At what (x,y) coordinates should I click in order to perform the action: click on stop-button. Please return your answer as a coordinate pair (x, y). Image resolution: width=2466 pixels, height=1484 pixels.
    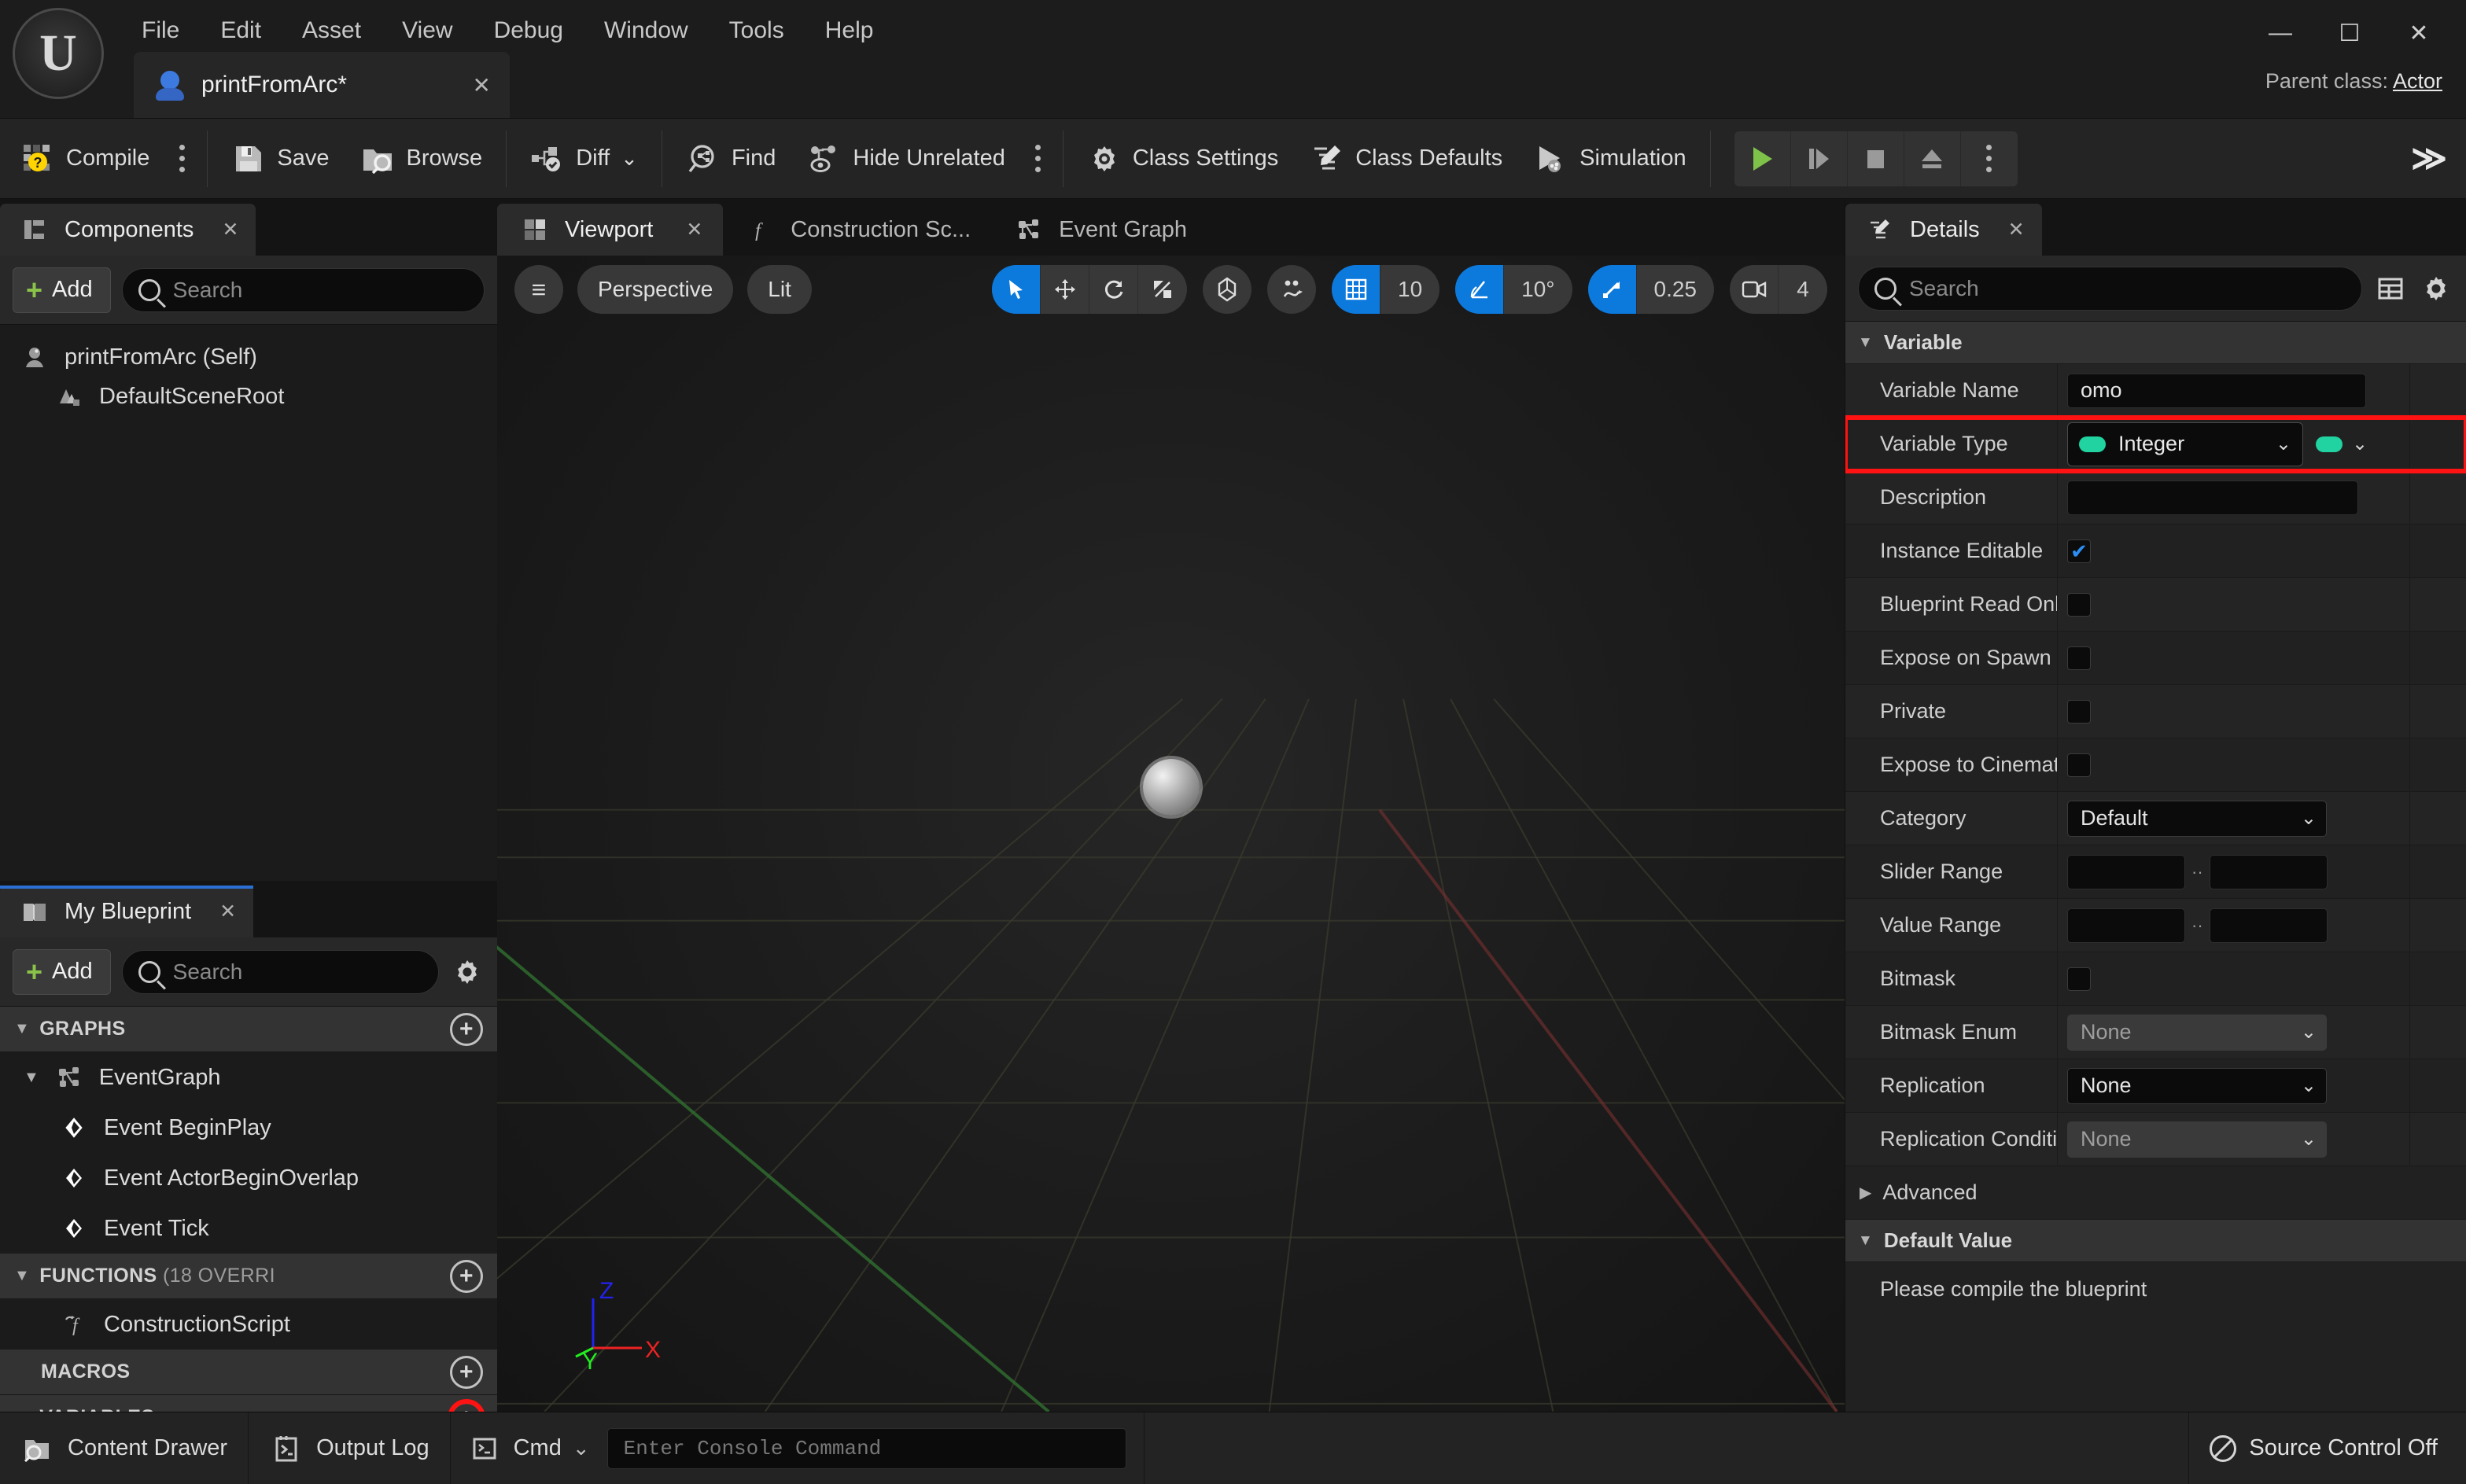
    Looking at the image, I should click on (1876, 158).